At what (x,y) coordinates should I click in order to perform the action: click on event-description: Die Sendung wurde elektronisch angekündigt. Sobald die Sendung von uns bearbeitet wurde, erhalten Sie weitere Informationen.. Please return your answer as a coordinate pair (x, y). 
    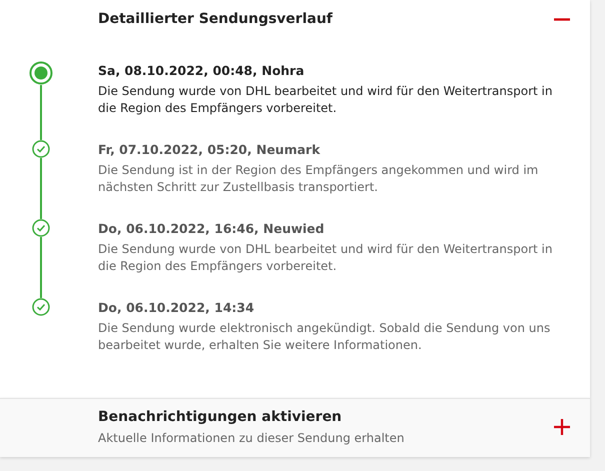
    Looking at the image, I should click on (325, 337).